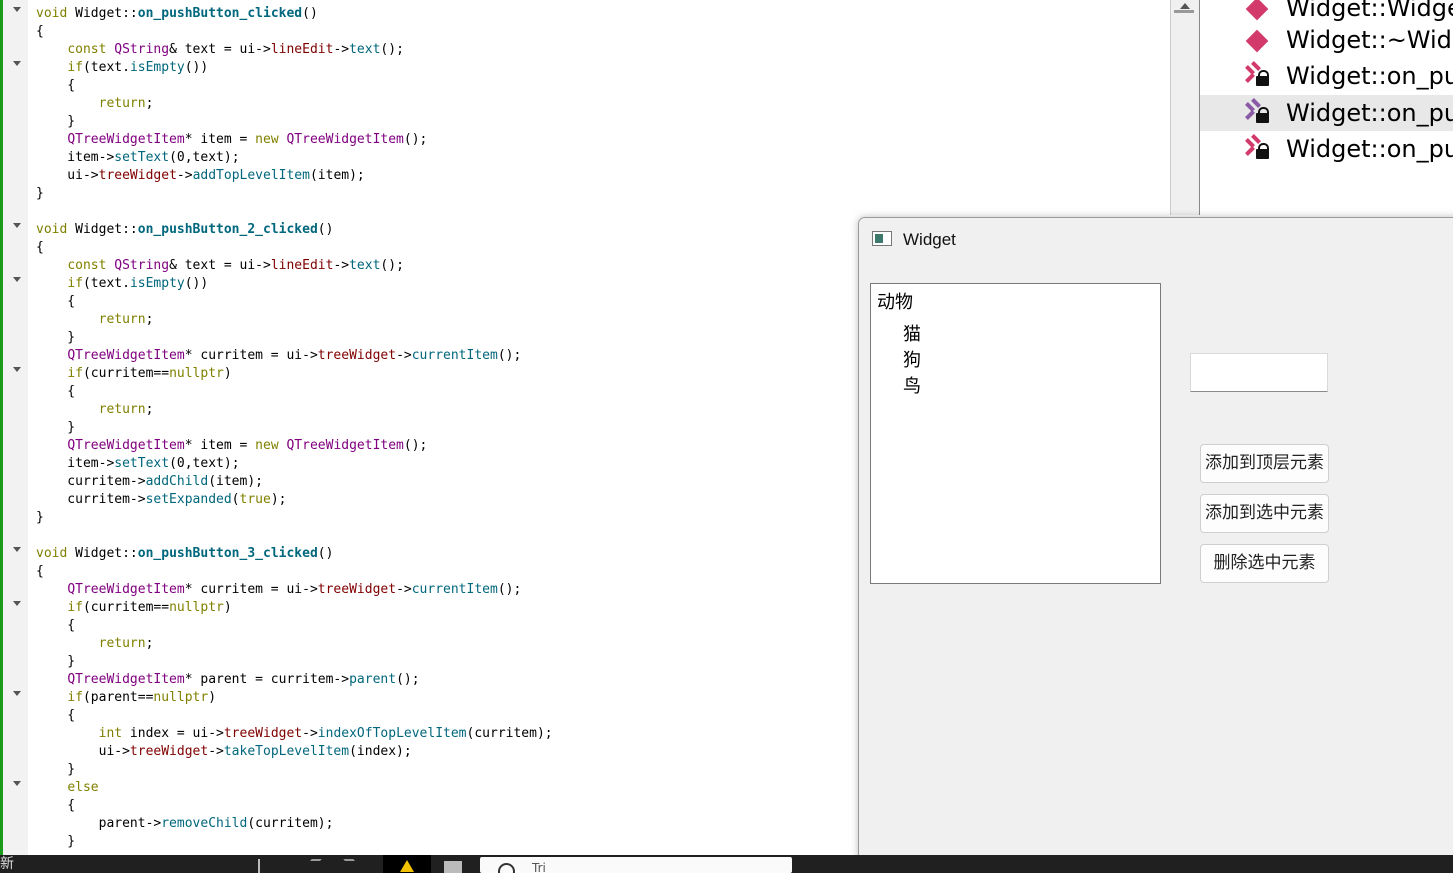 Image resolution: width=1453 pixels, height=873 pixels. What do you see at coordinates (453, 867) in the screenshot?
I see `document-icon` at bounding box center [453, 867].